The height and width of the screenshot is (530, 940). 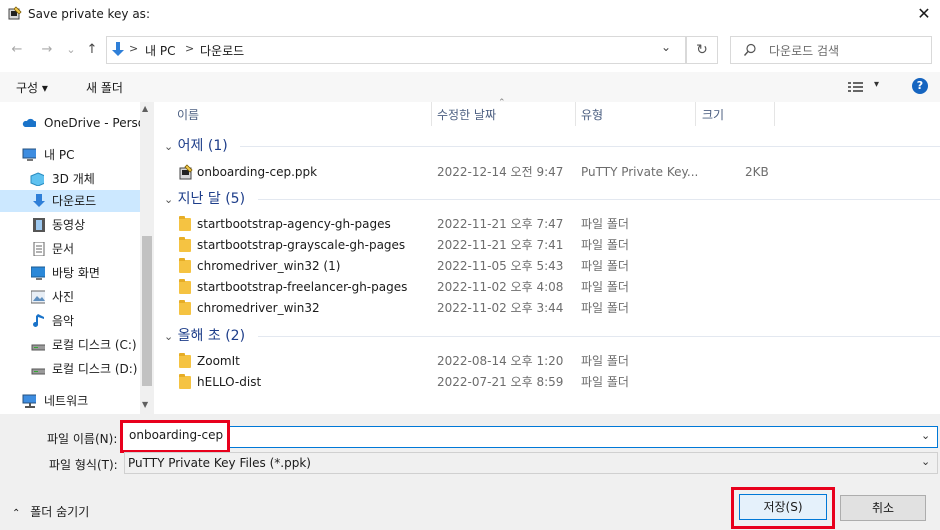 I want to click on group-header-yesterday: ⌄ 어제 (1), so click(x=196, y=146).